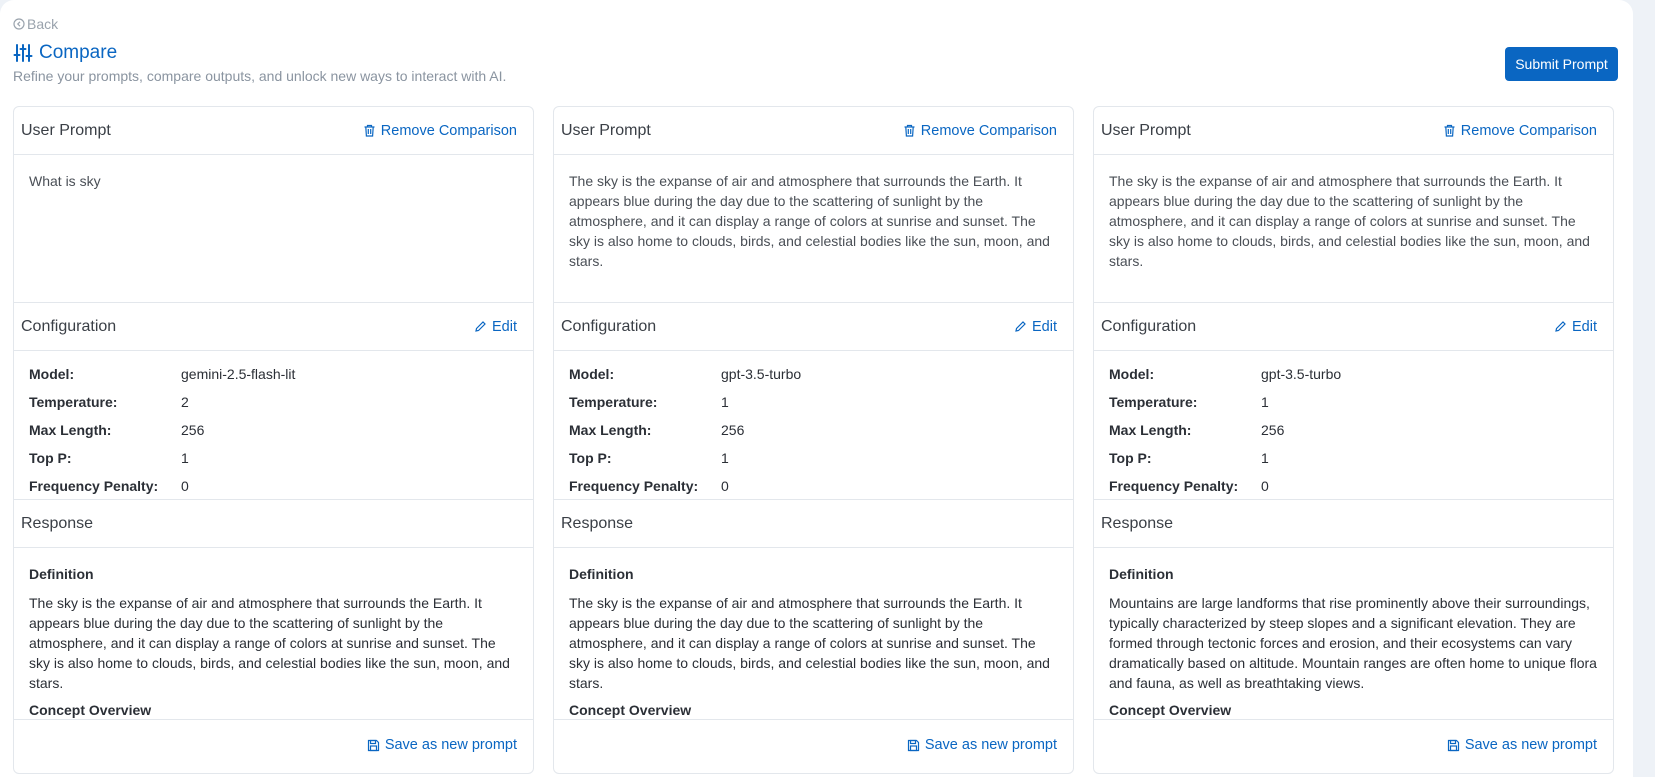 The height and width of the screenshot is (777, 1655). What do you see at coordinates (273, 524) in the screenshot?
I see `response-header: Response` at bounding box center [273, 524].